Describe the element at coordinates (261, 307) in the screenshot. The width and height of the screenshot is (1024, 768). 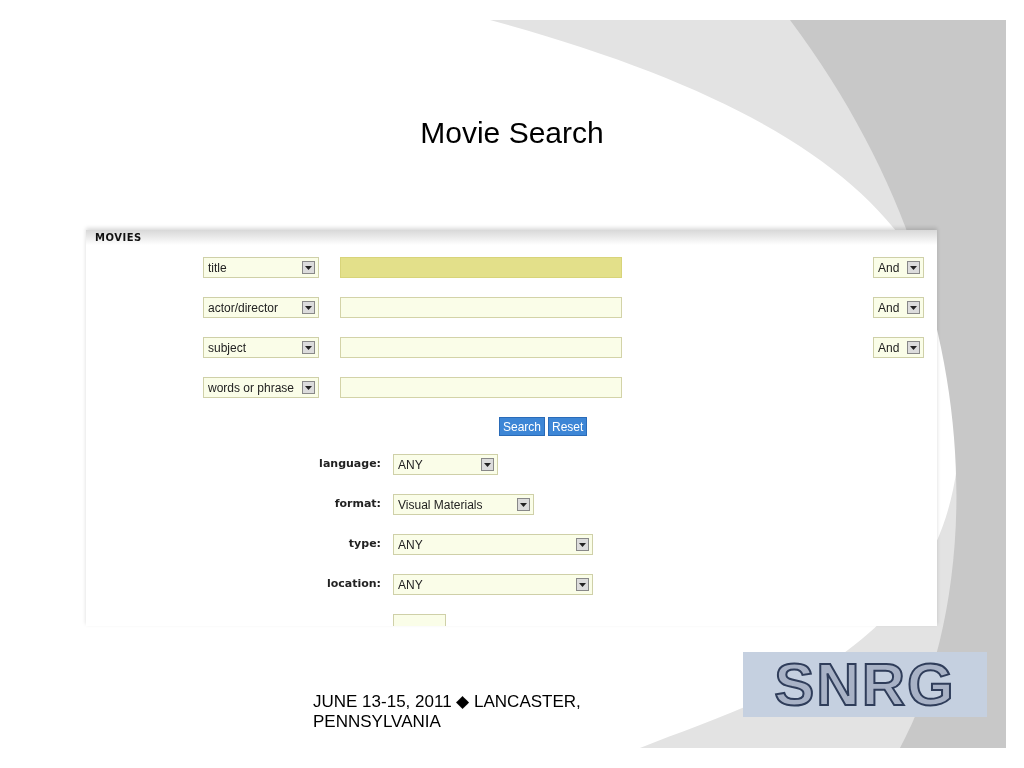
I see `field-select: actor/director` at that location.